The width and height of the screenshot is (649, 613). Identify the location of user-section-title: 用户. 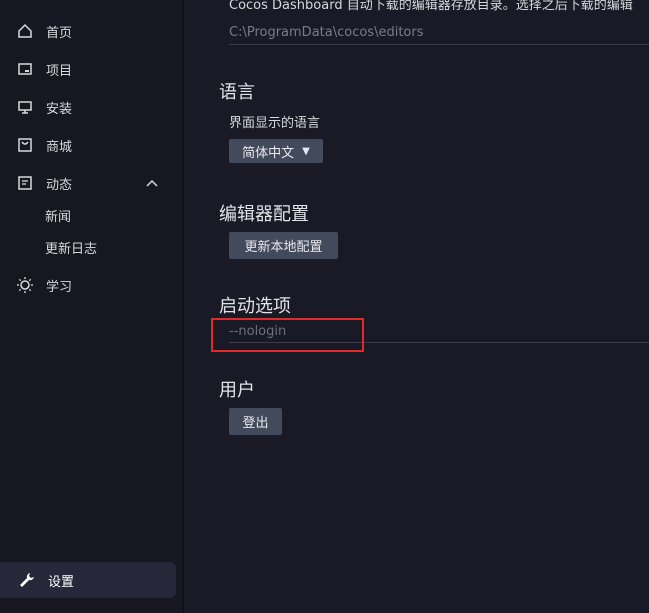
(237, 390).